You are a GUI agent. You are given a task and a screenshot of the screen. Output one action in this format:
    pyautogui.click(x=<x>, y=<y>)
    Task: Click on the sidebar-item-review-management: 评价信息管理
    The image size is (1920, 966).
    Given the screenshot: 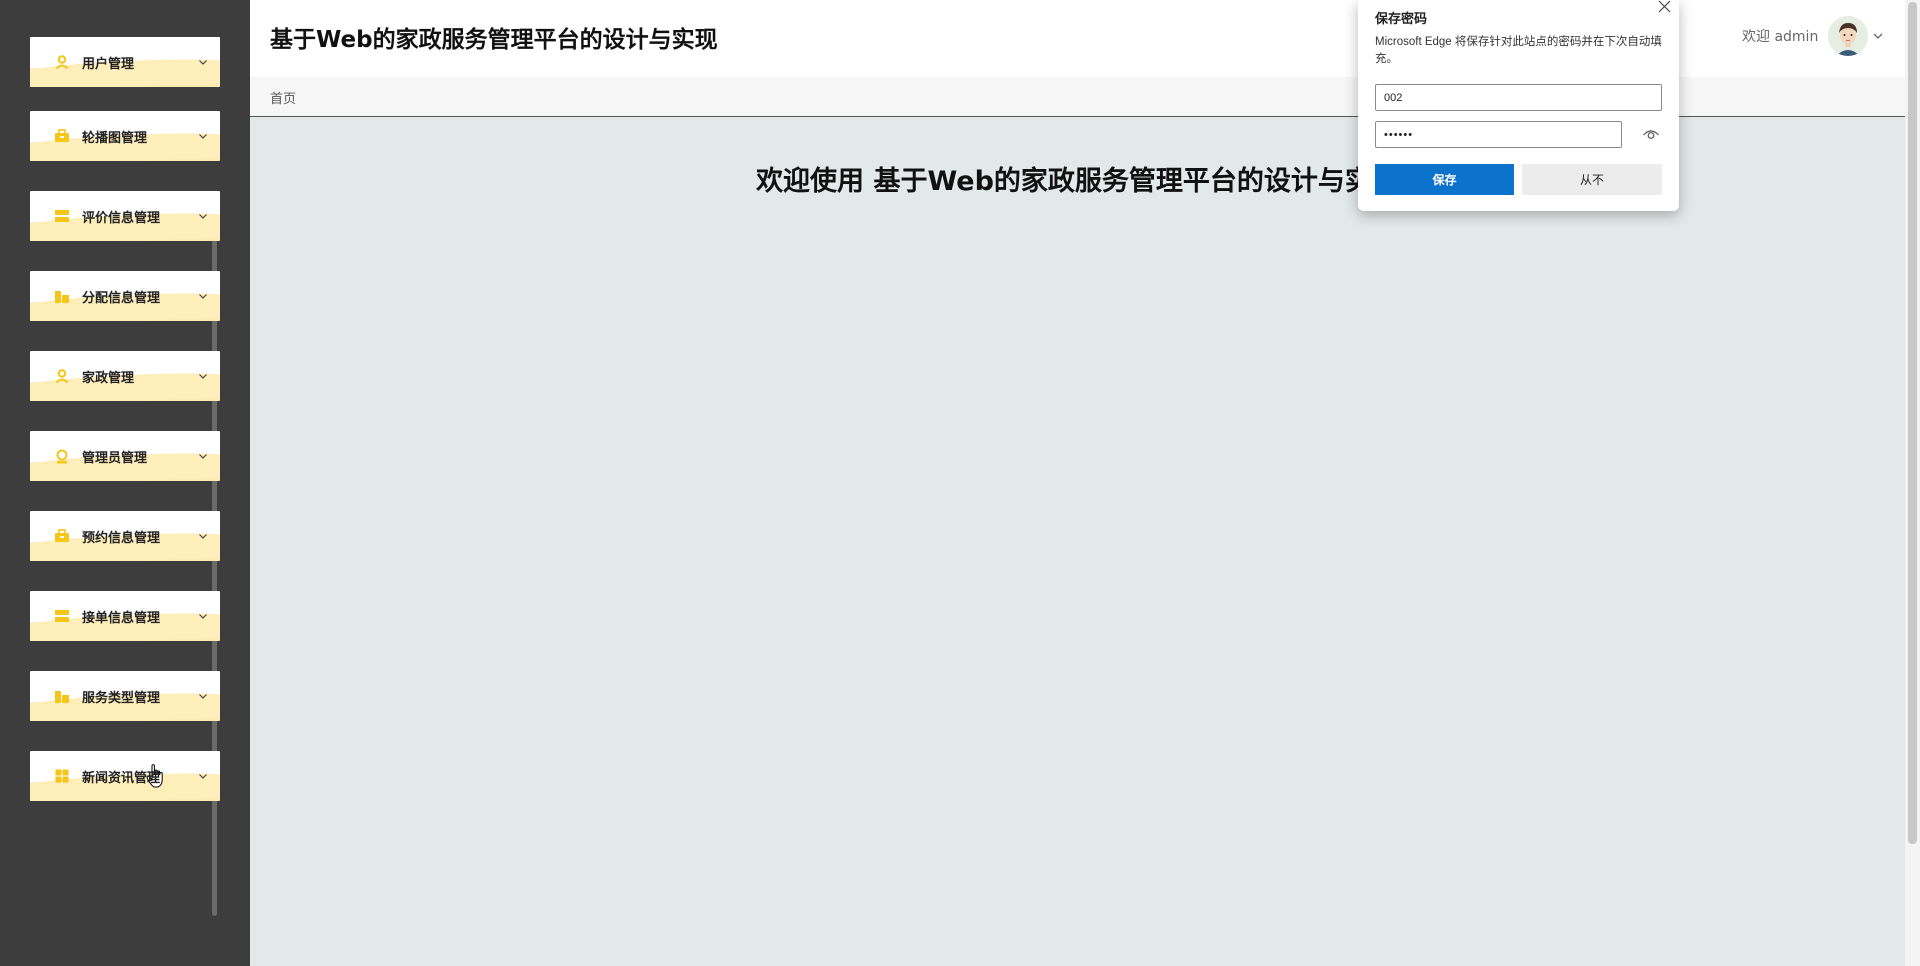 What is the action you would take?
    pyautogui.click(x=125, y=216)
    